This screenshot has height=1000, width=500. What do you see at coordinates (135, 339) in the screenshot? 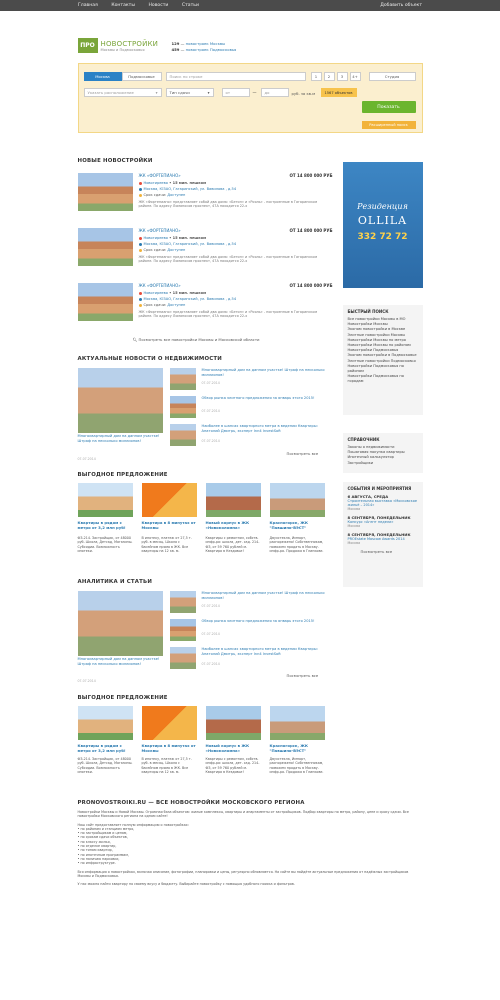
I see `search-icon: 🔍︎` at bounding box center [135, 339].